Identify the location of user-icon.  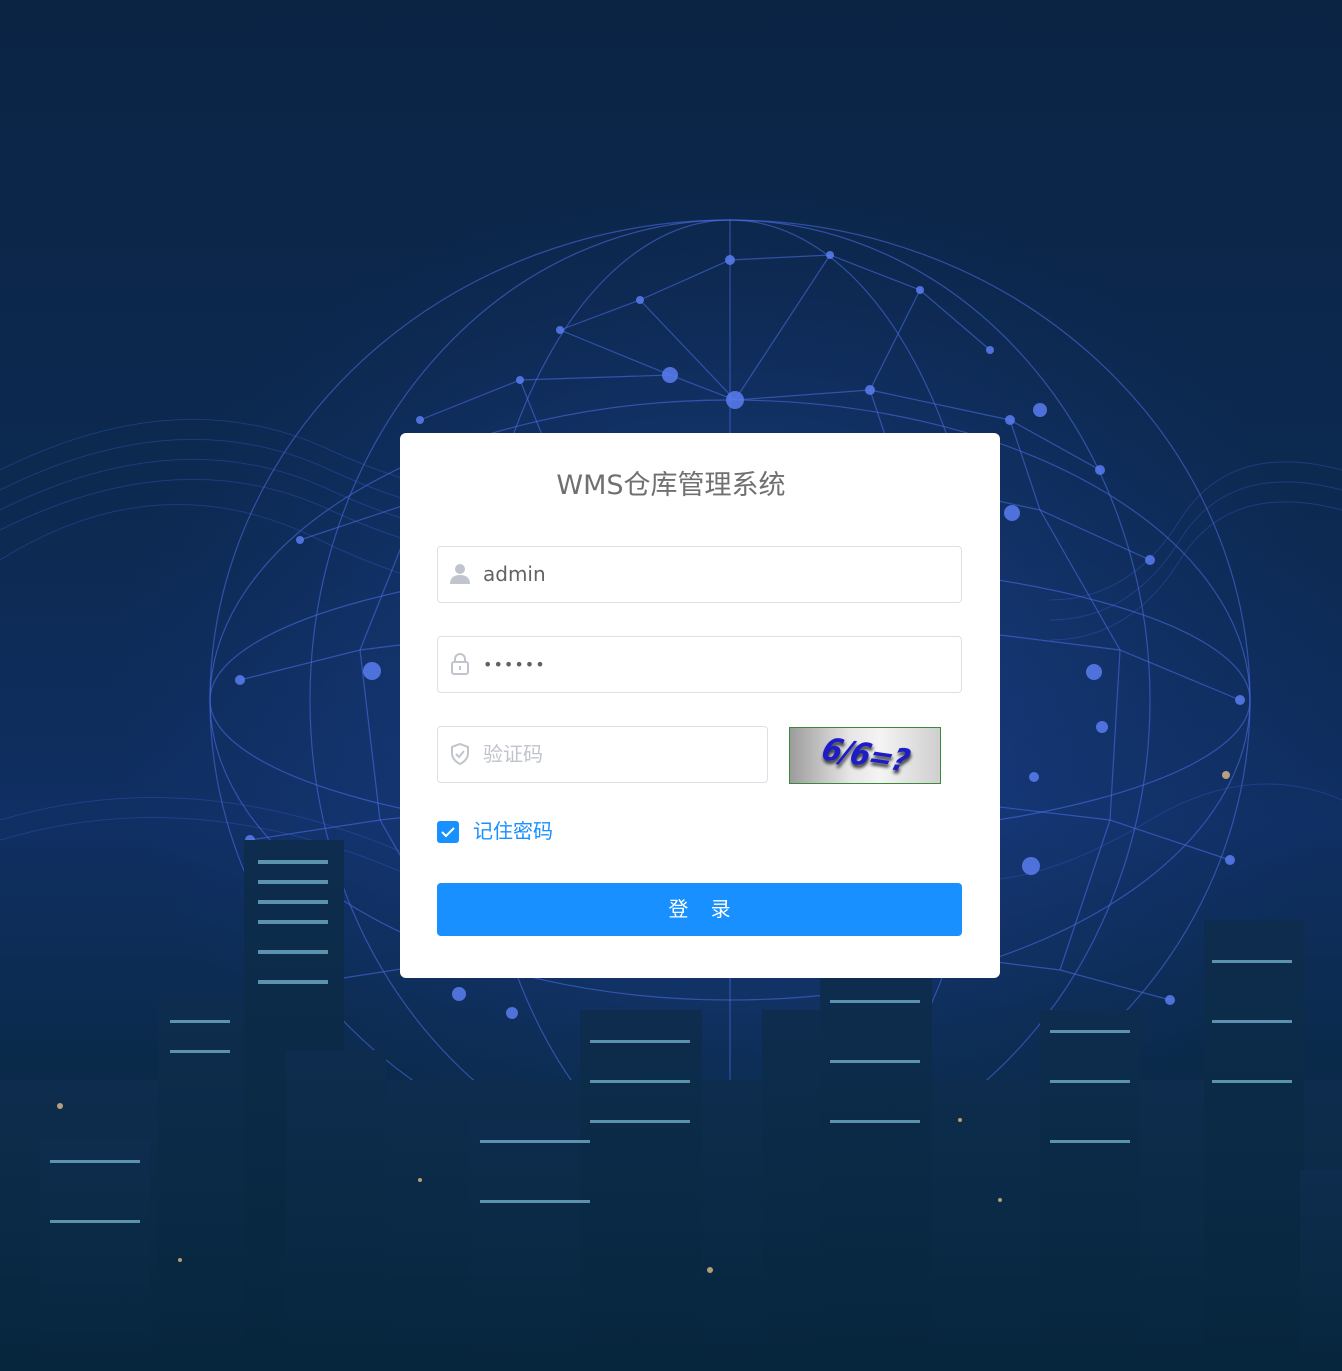
(460, 574).